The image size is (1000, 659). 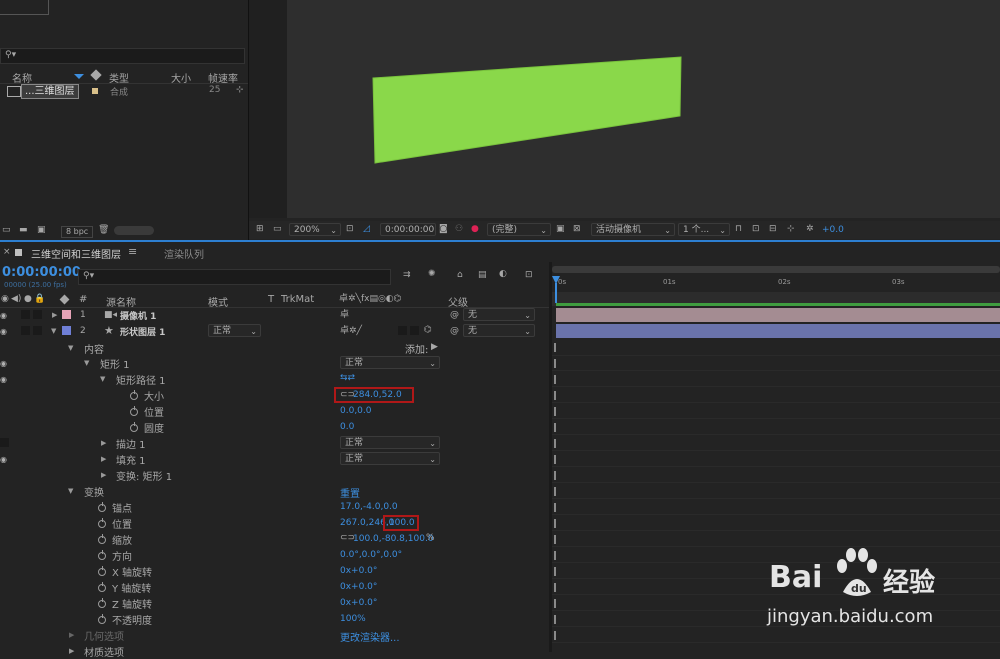 What do you see at coordinates (407, 275) in the screenshot?
I see `comp-flowchart-icon: ⇉` at bounding box center [407, 275].